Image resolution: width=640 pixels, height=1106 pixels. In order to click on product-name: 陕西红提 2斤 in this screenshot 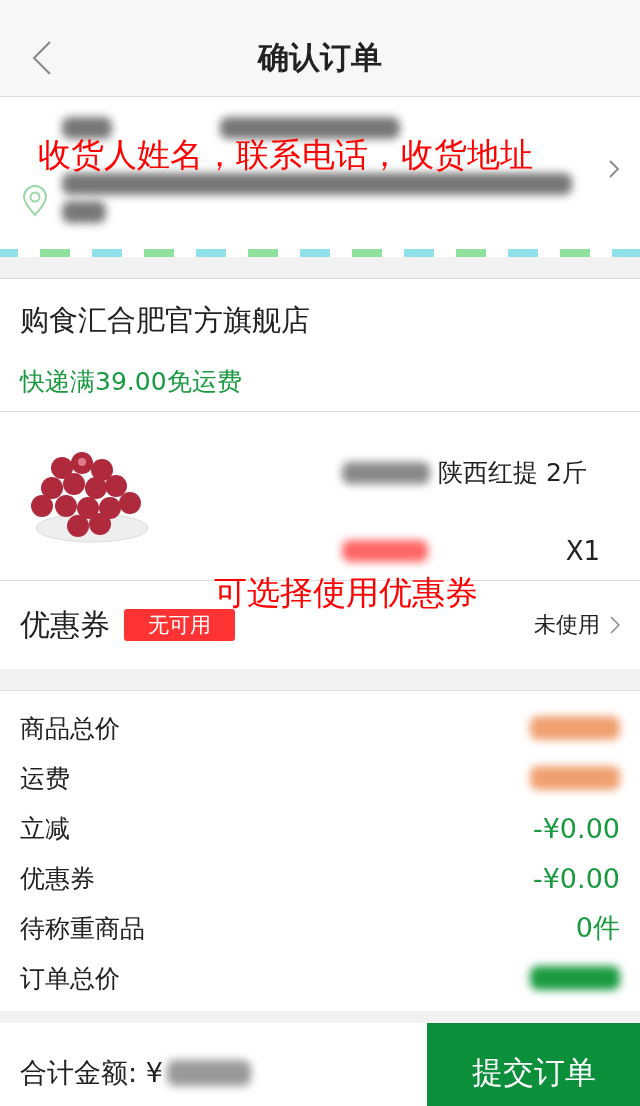, I will do `click(512, 473)`.